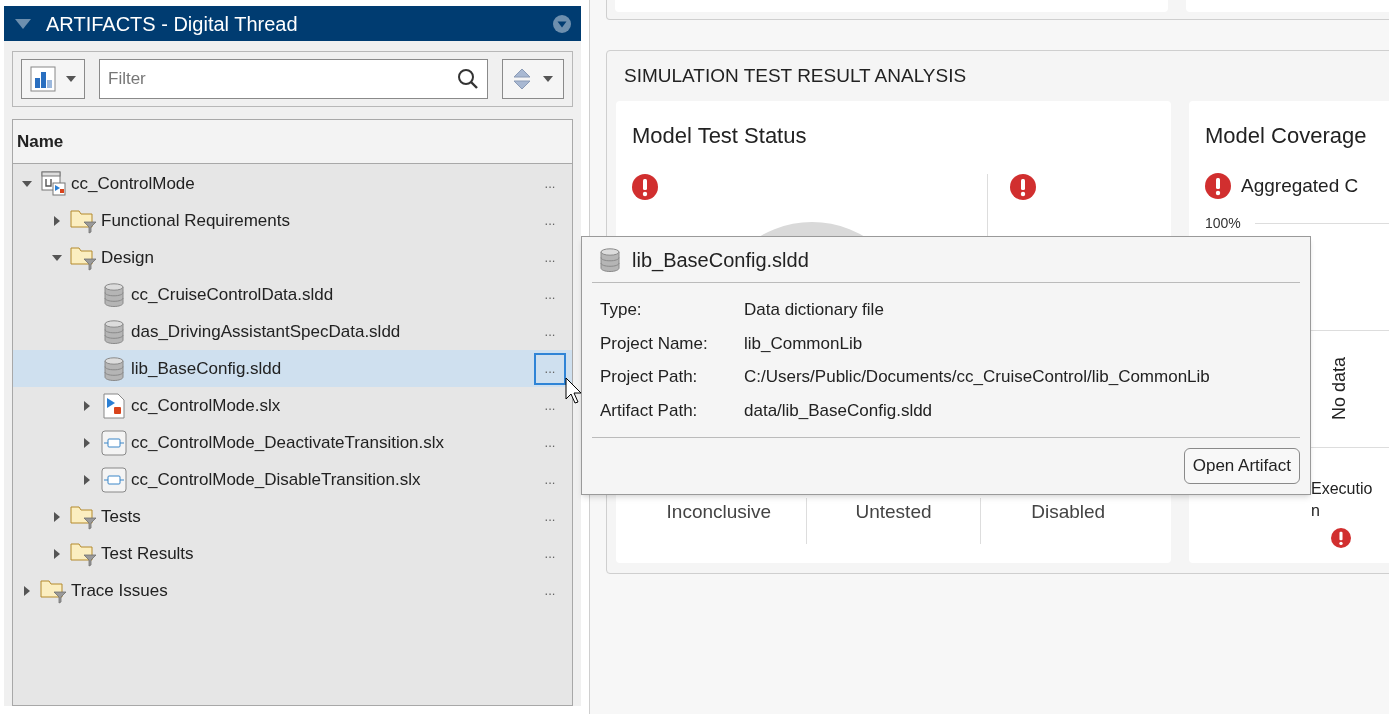  Describe the element at coordinates (292, 142) in the screenshot. I see `column-header: Name` at that location.